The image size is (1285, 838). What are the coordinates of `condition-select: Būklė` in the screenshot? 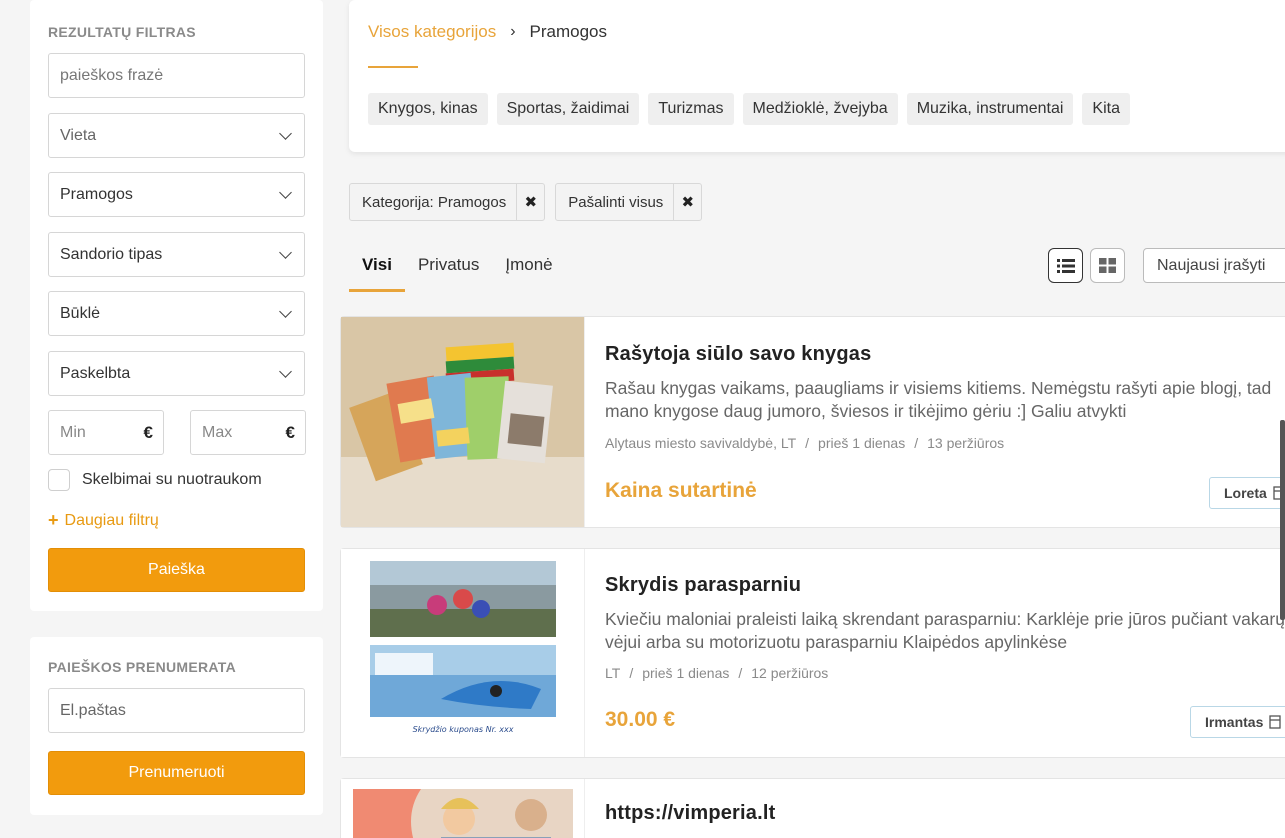 It's located at (176, 313).